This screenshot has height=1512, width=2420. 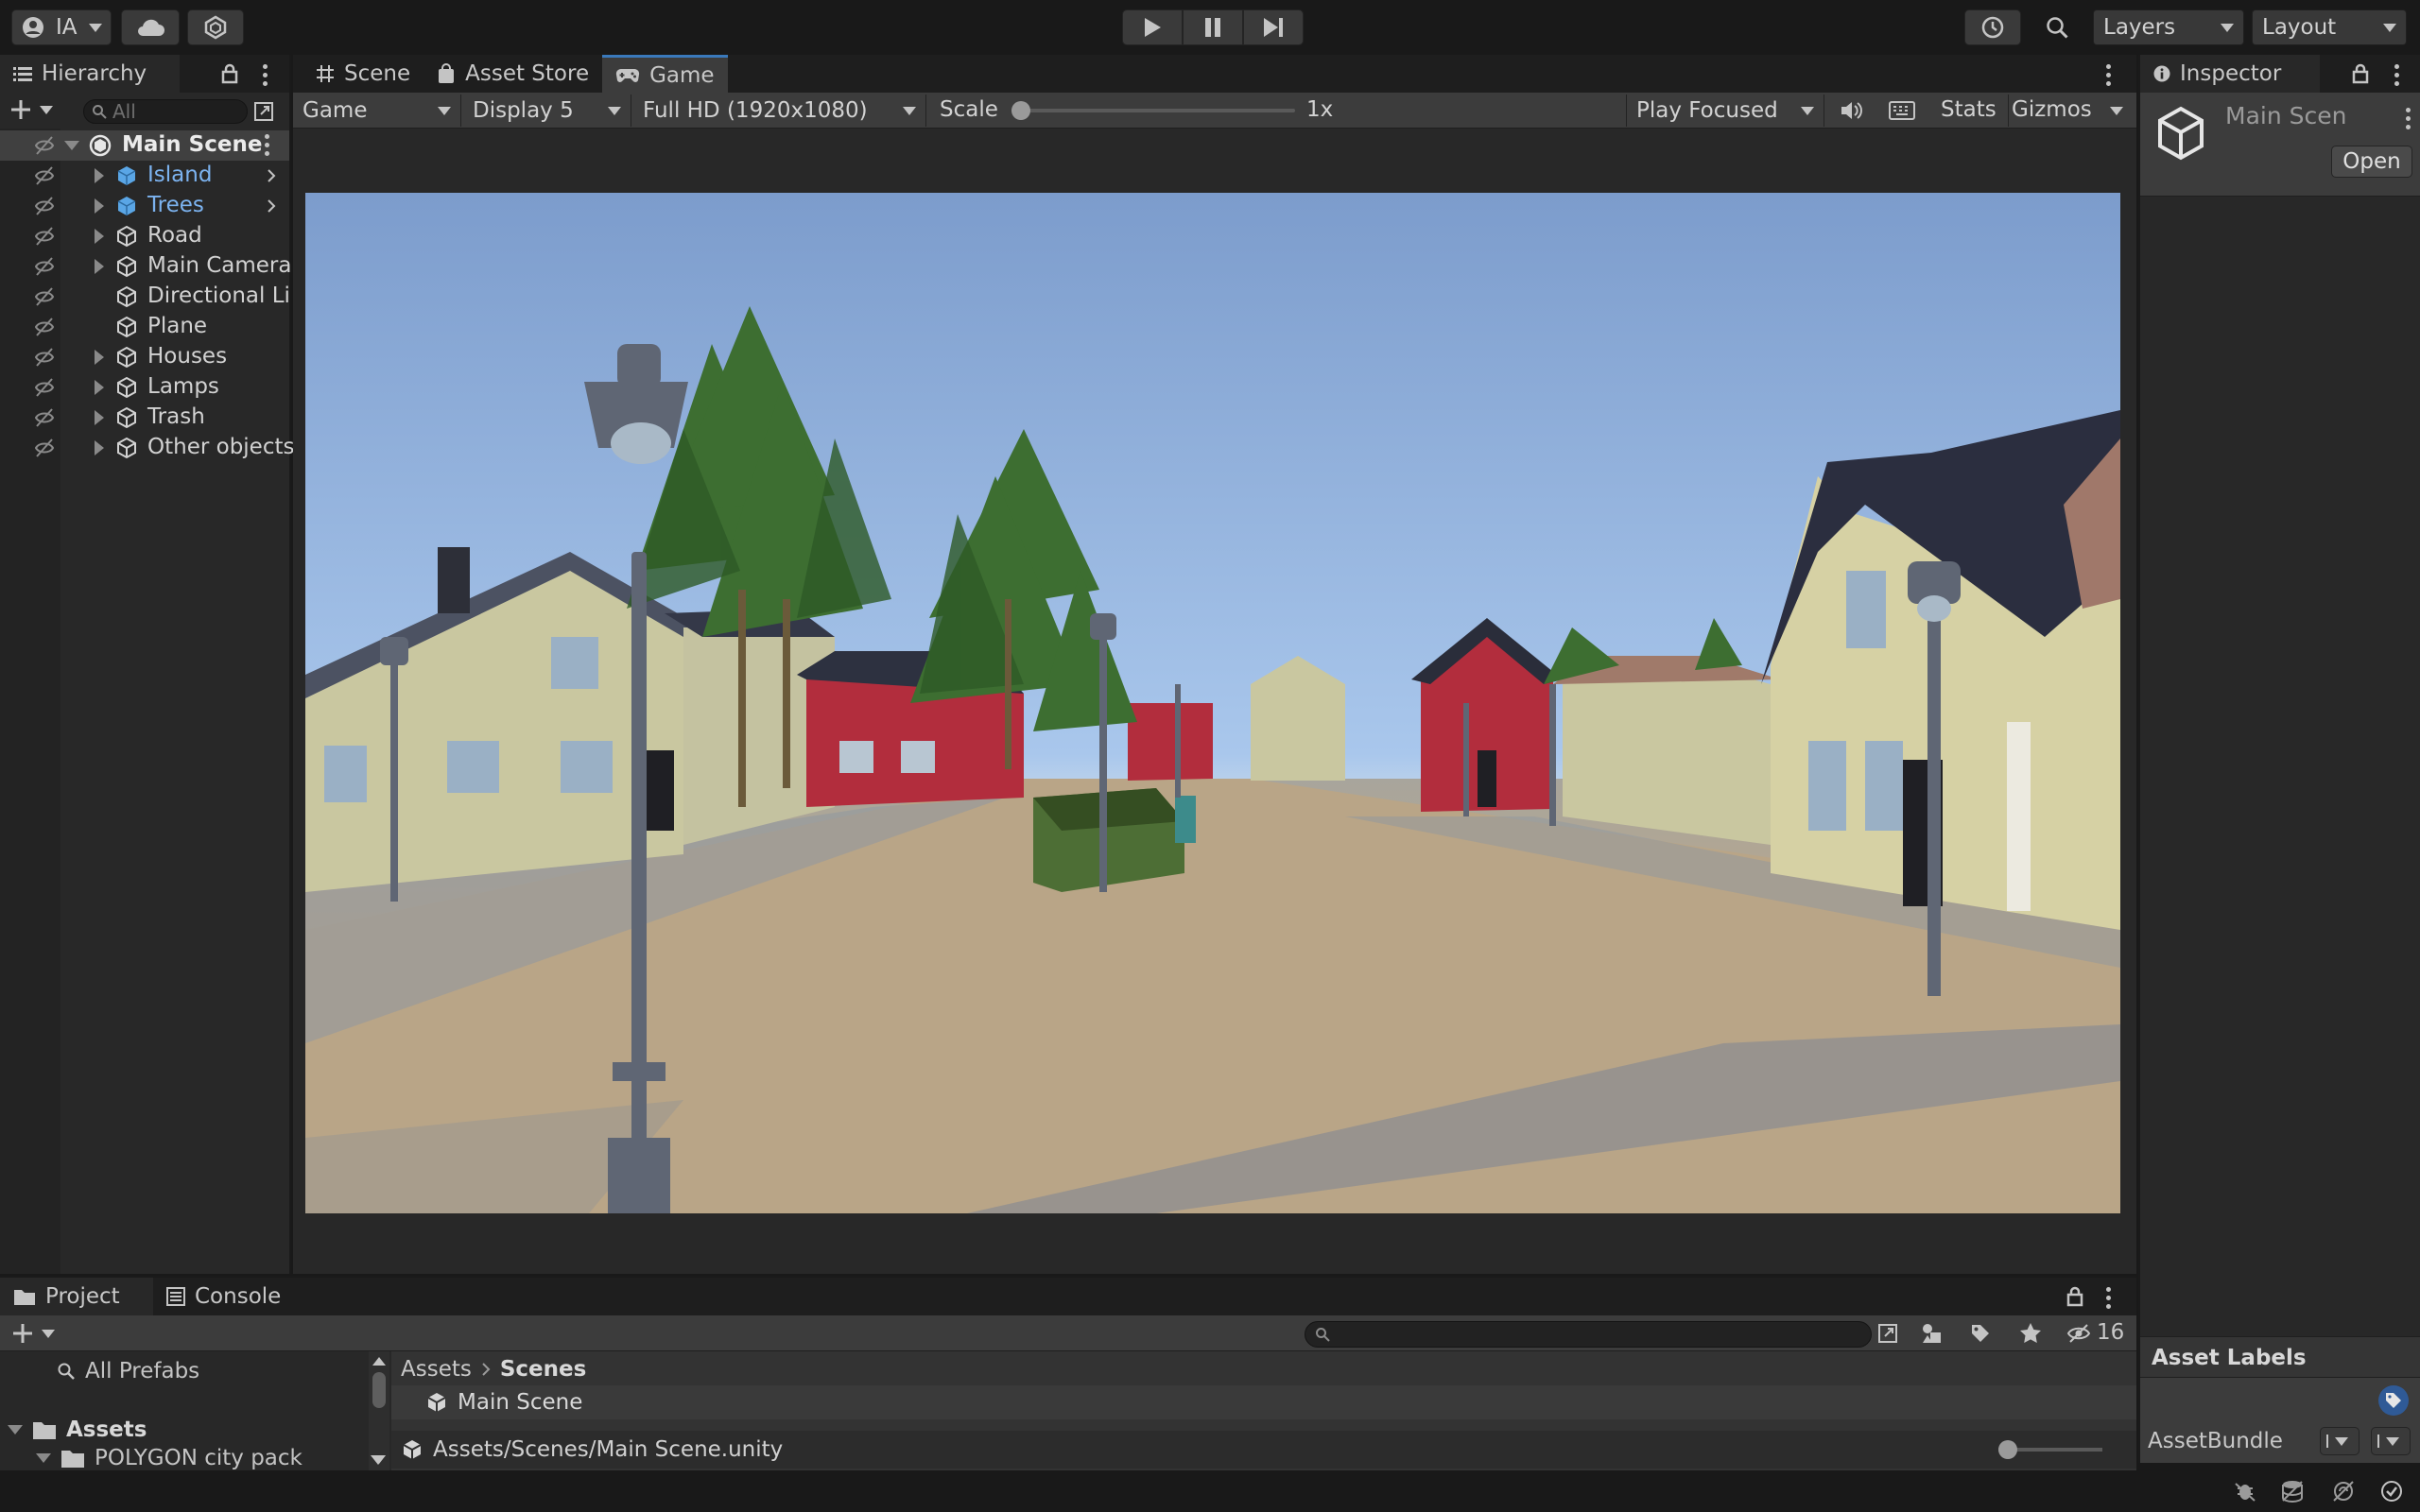 I want to click on hierarchy-item: Other objects, so click(x=147, y=448).